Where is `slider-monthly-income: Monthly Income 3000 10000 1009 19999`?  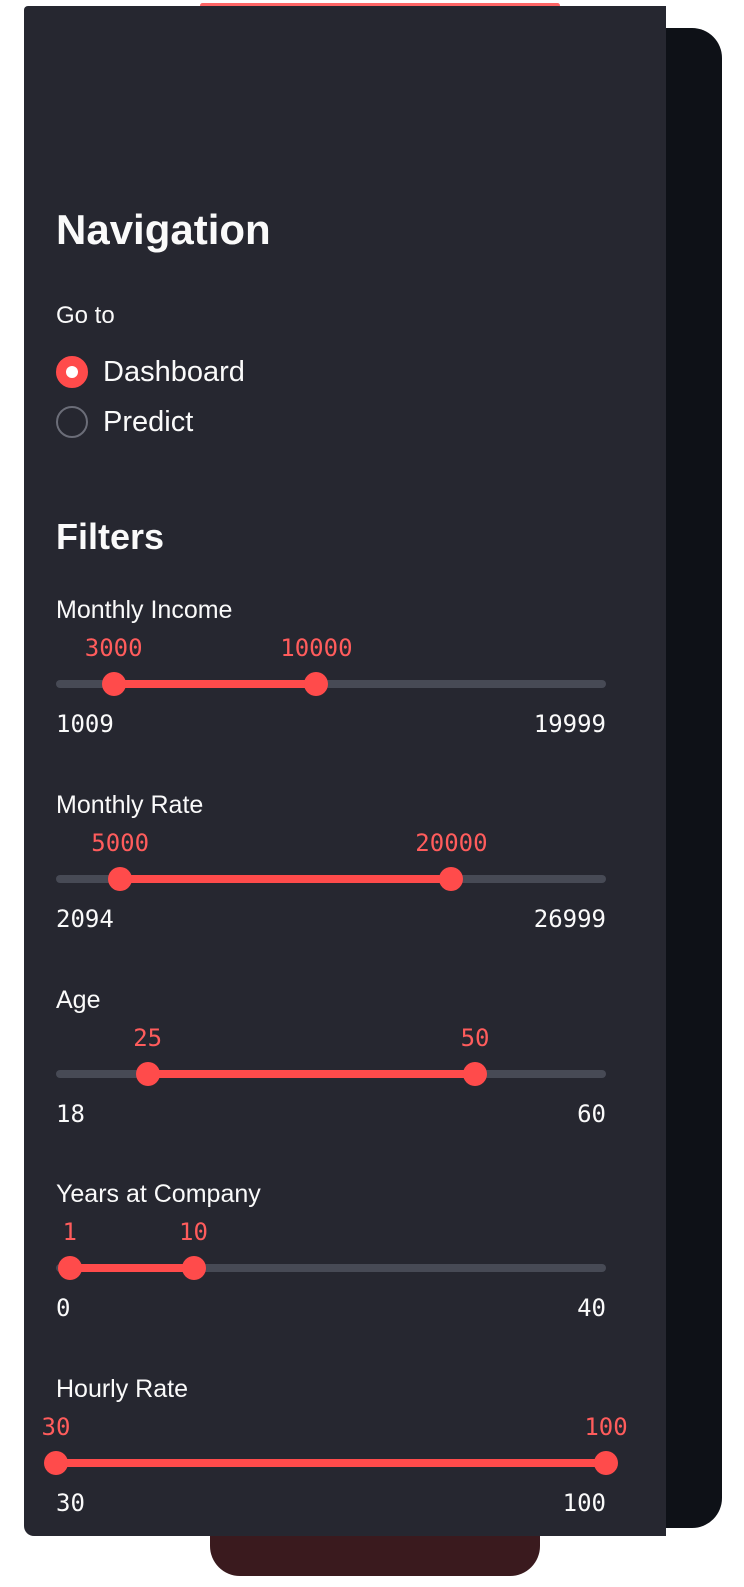 slider-monthly-income: Monthly Income 3000 10000 1009 19999 is located at coordinates (331, 676).